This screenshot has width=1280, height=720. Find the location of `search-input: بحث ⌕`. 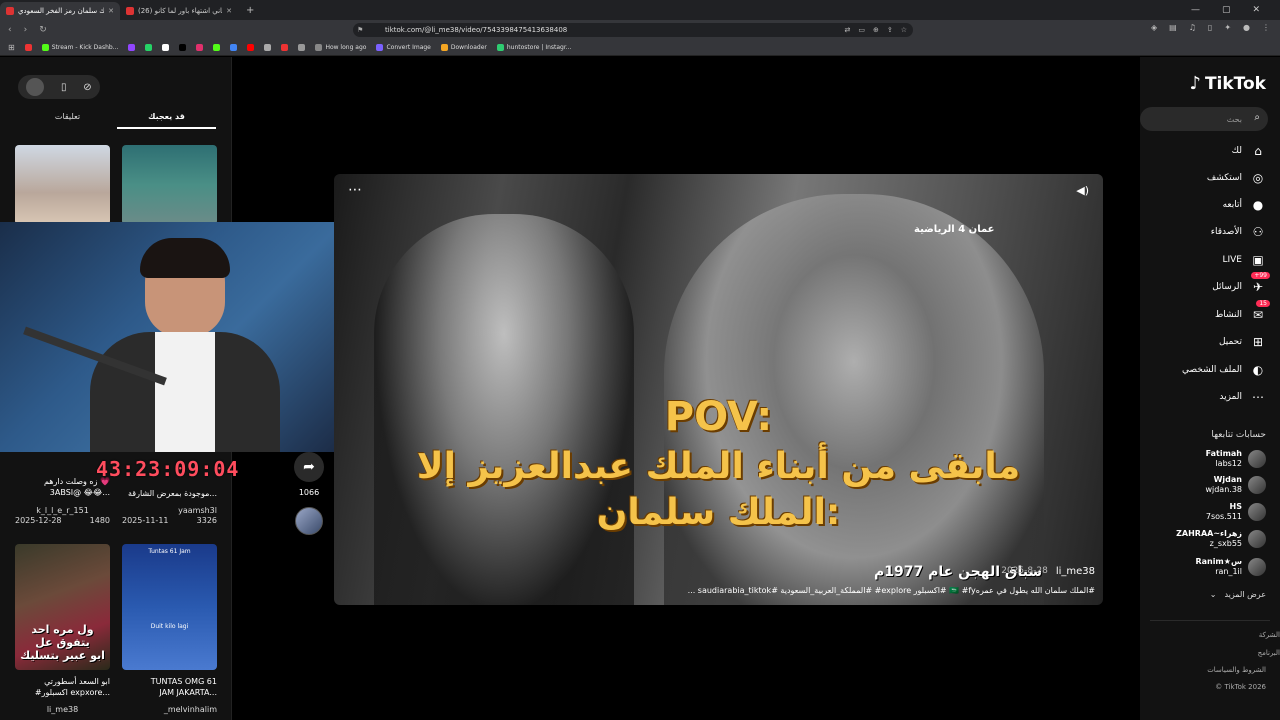

search-input: بحث ⌕ is located at coordinates (1204, 119).